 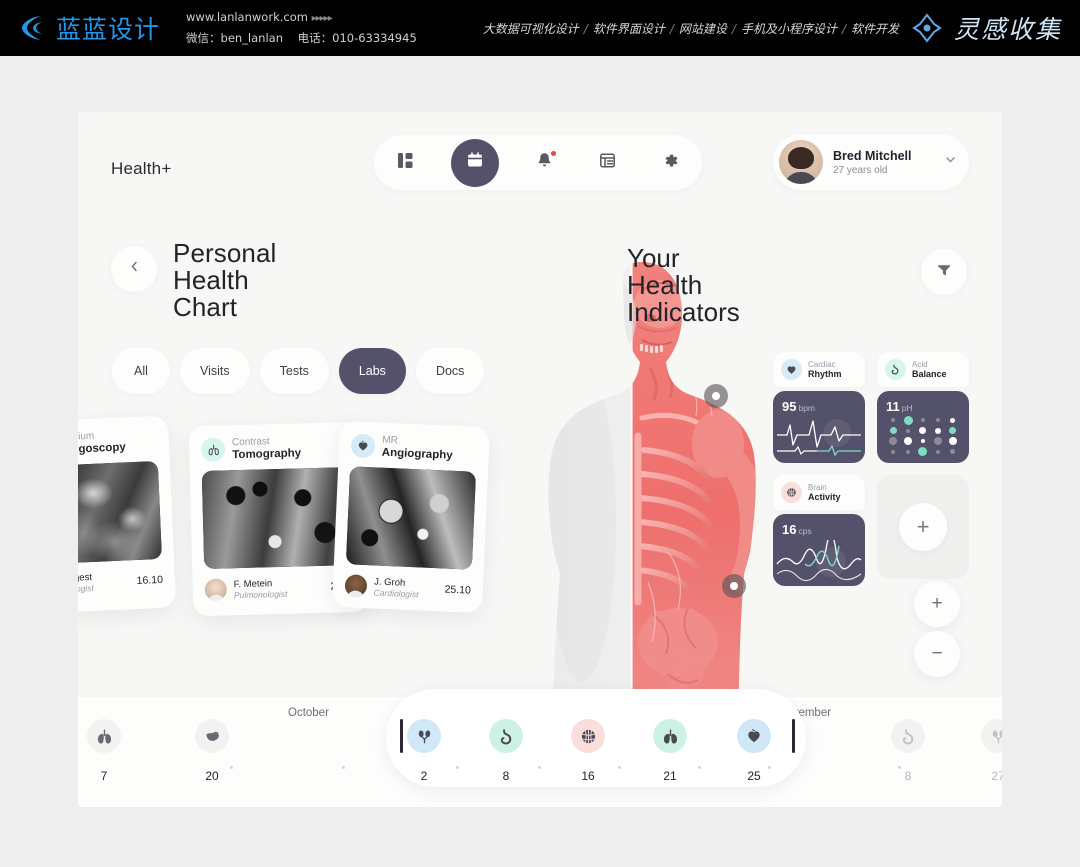 I want to click on timeline-item-0: 7, so click(x=104, y=751).